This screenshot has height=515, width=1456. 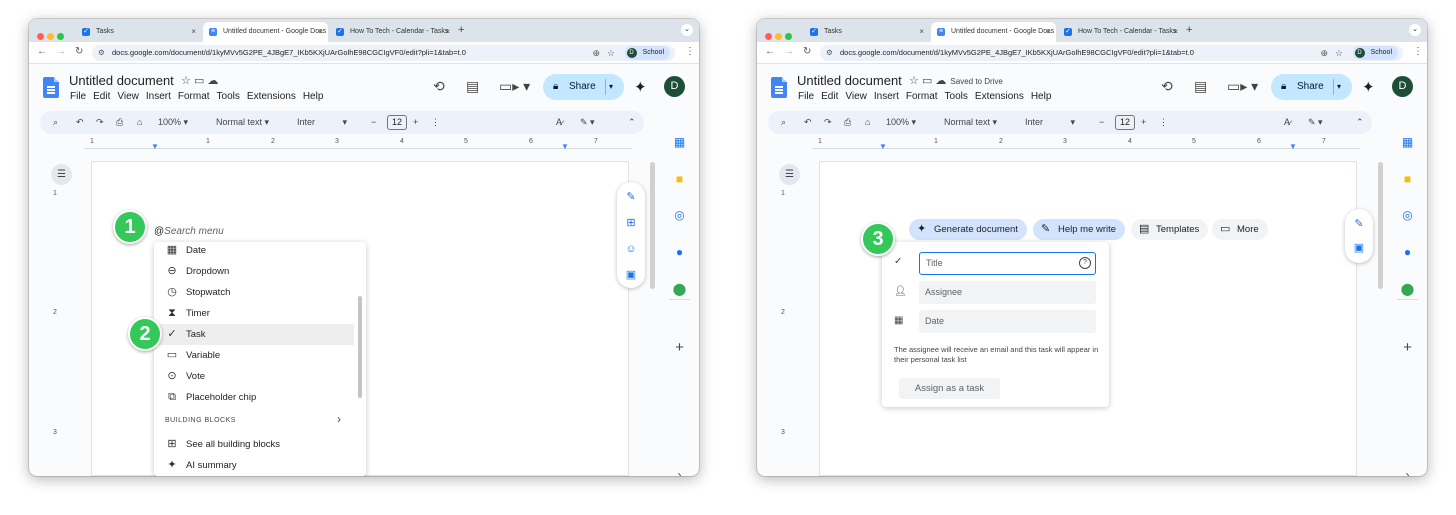 What do you see at coordinates (956, 96) in the screenshot?
I see `menu-tools: Tools` at bounding box center [956, 96].